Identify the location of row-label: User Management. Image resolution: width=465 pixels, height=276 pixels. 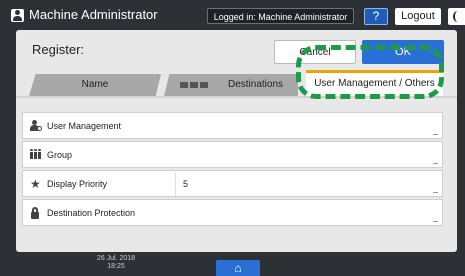
(84, 126).